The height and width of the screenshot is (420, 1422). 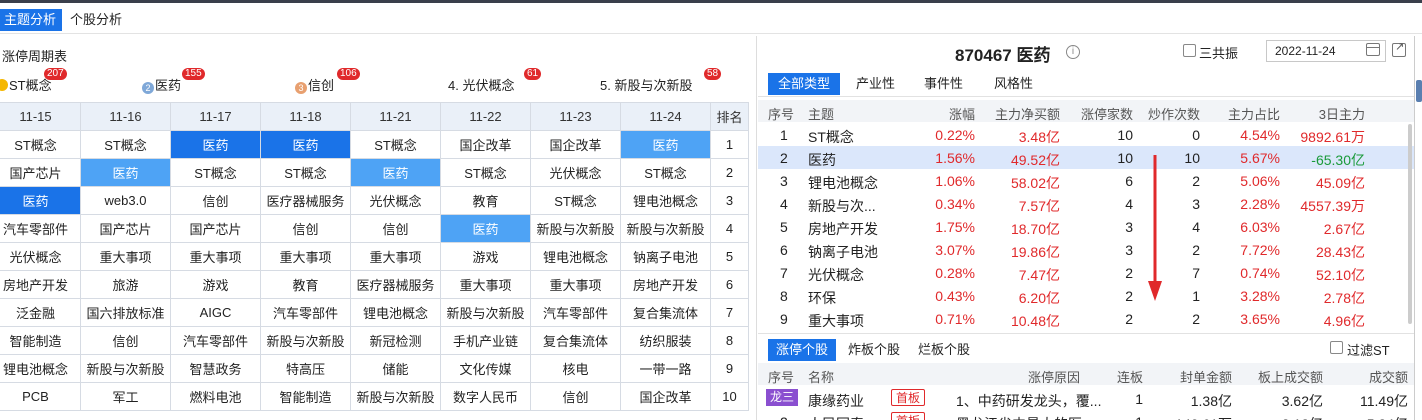 What do you see at coordinates (1013, 84) in the screenshot?
I see `type-tab-style: 风格性` at bounding box center [1013, 84].